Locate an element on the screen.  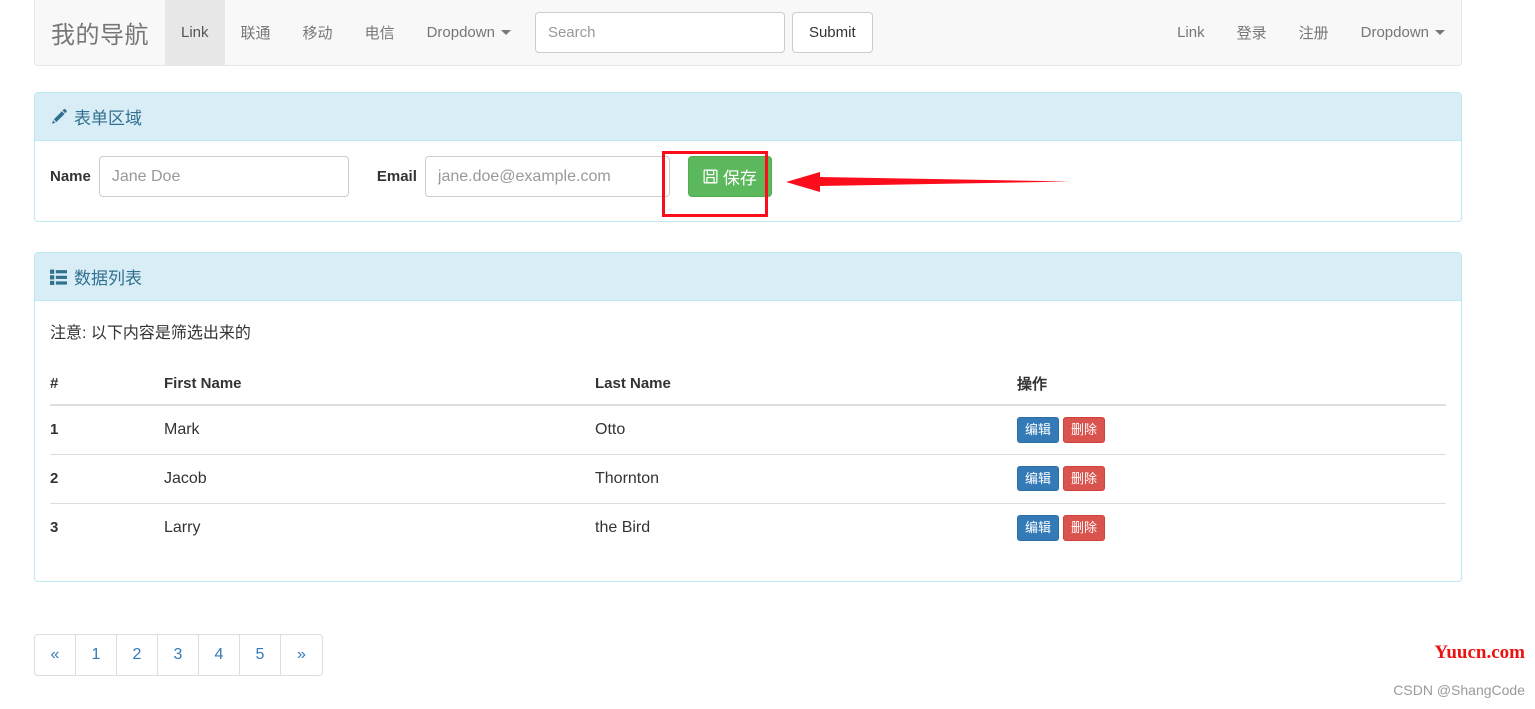
navbar-left-item-Dropdown: Dropdown is located at coordinates (469, 32).